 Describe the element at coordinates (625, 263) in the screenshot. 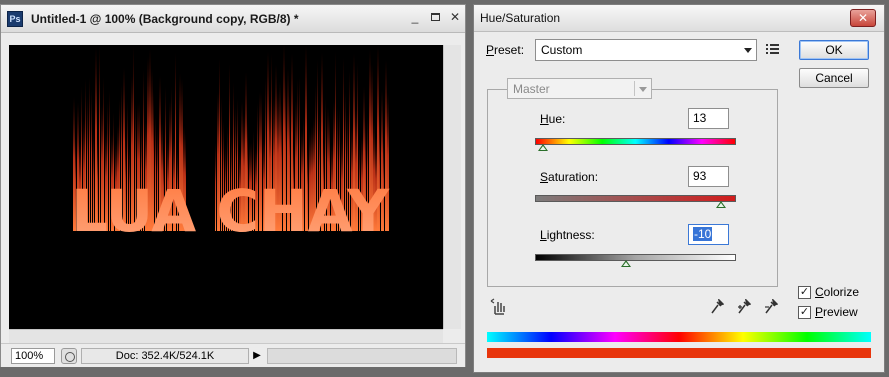

I see `lightness-slider-thumb` at that location.